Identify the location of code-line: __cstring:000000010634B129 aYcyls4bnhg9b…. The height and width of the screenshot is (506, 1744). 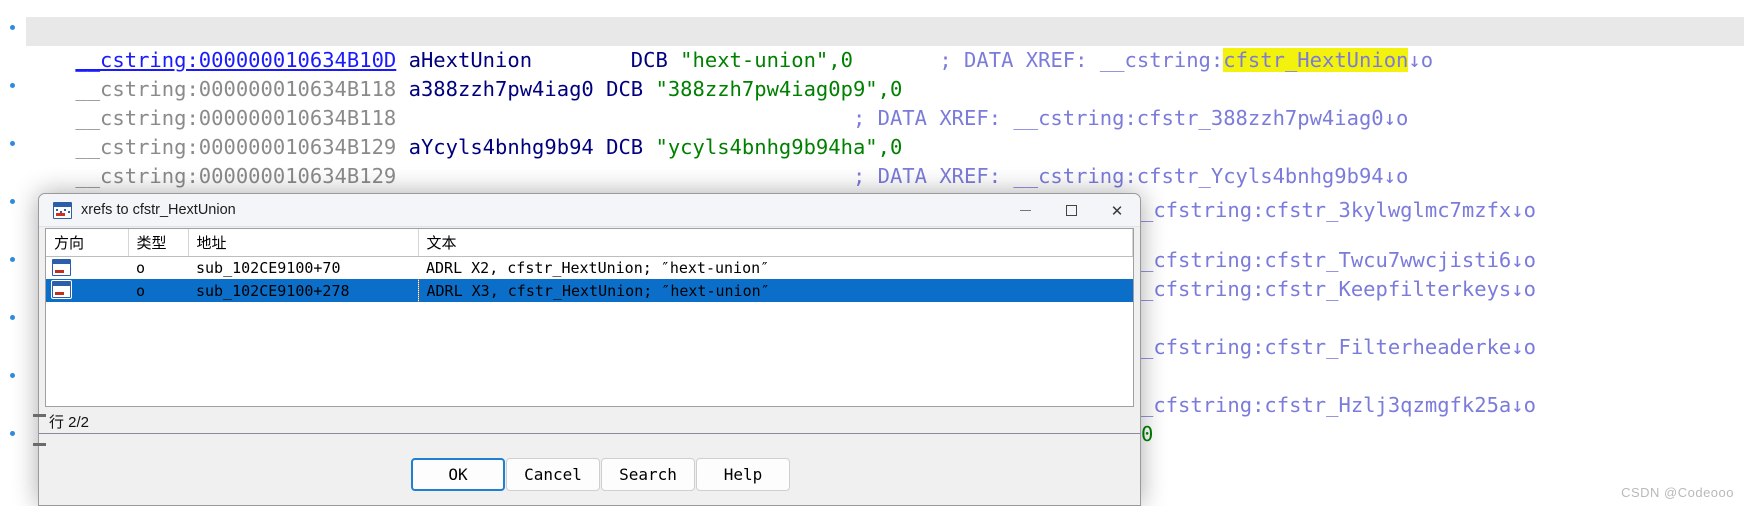
(885, 131).